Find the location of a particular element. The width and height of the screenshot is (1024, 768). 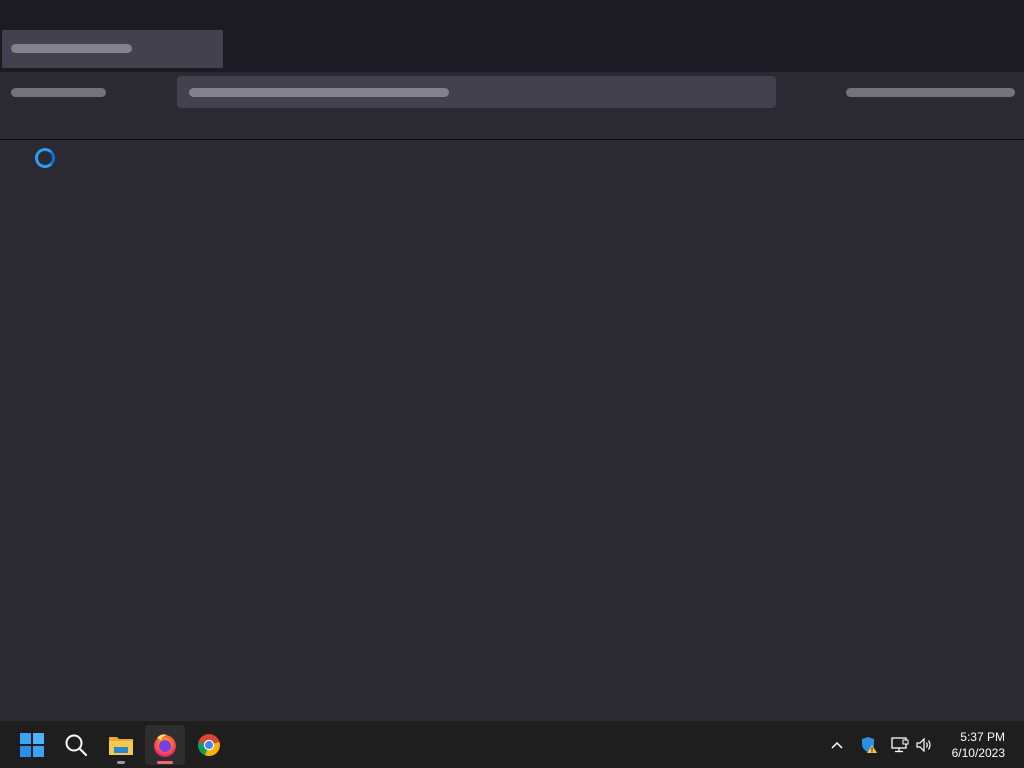

volume-icon is located at coordinates (923, 745).